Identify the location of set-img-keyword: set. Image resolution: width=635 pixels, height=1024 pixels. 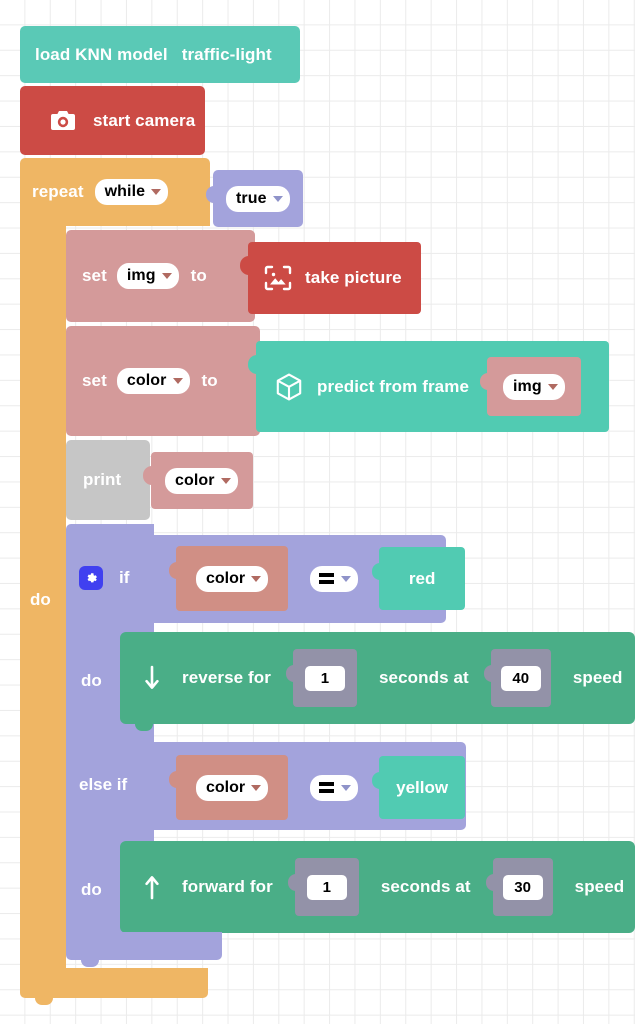
(94, 275).